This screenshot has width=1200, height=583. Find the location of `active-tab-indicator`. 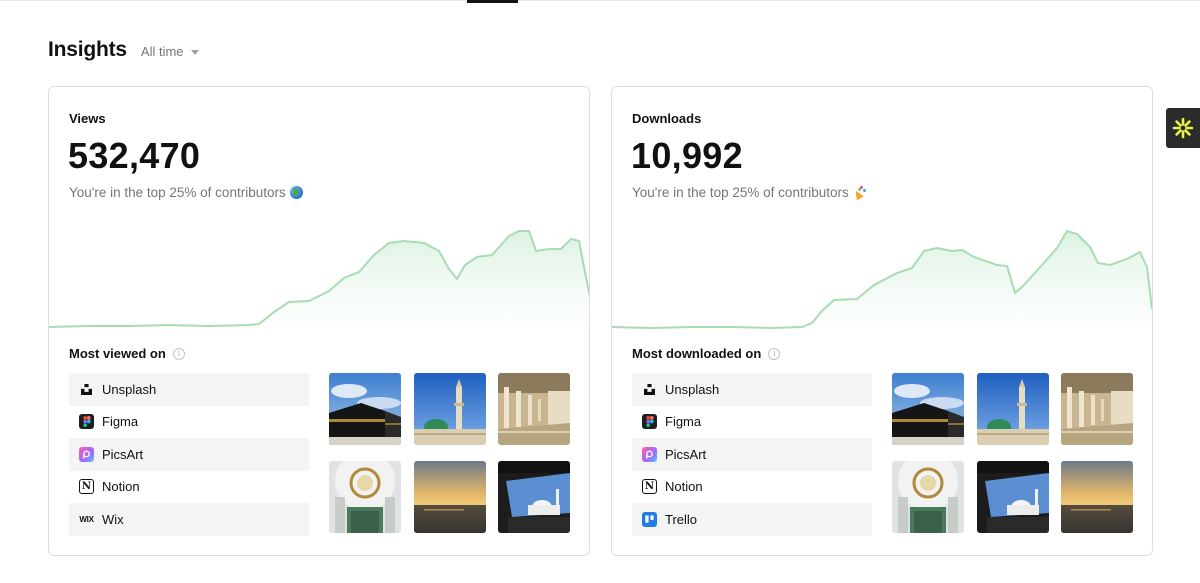

active-tab-indicator is located at coordinates (492, 1).